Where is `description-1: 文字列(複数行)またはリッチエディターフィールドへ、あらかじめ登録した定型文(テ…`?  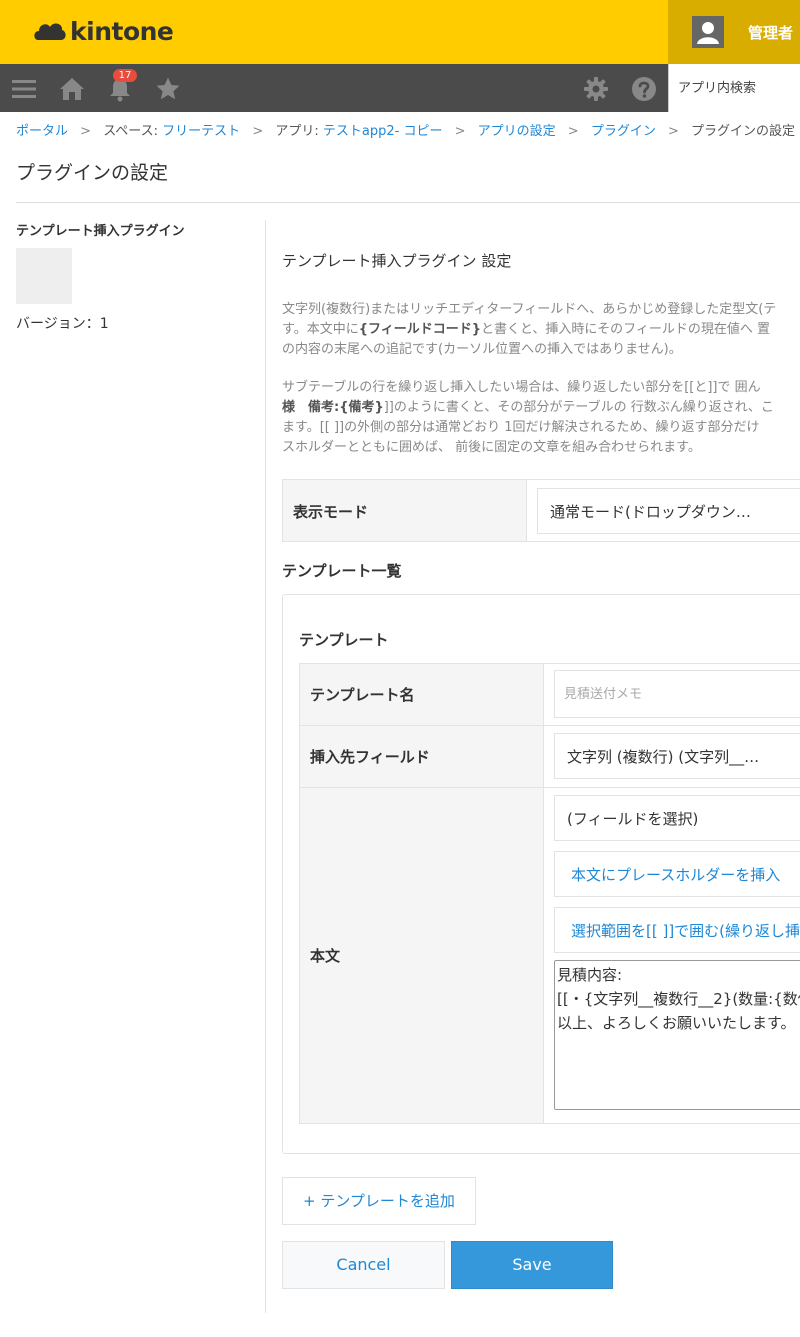 description-1: 文字列(複数行)またはリッチエディターフィールドへ、あらかじめ登録した定型文(テ… is located at coordinates (541, 330).